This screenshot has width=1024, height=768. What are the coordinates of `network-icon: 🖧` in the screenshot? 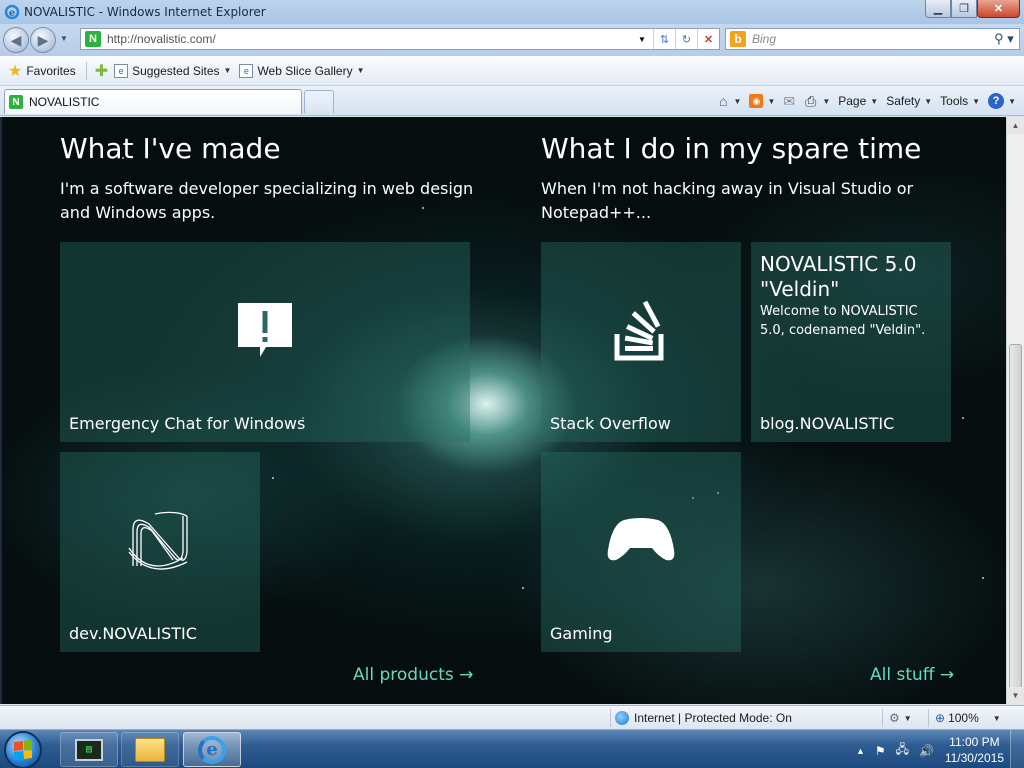 It's located at (902, 750).